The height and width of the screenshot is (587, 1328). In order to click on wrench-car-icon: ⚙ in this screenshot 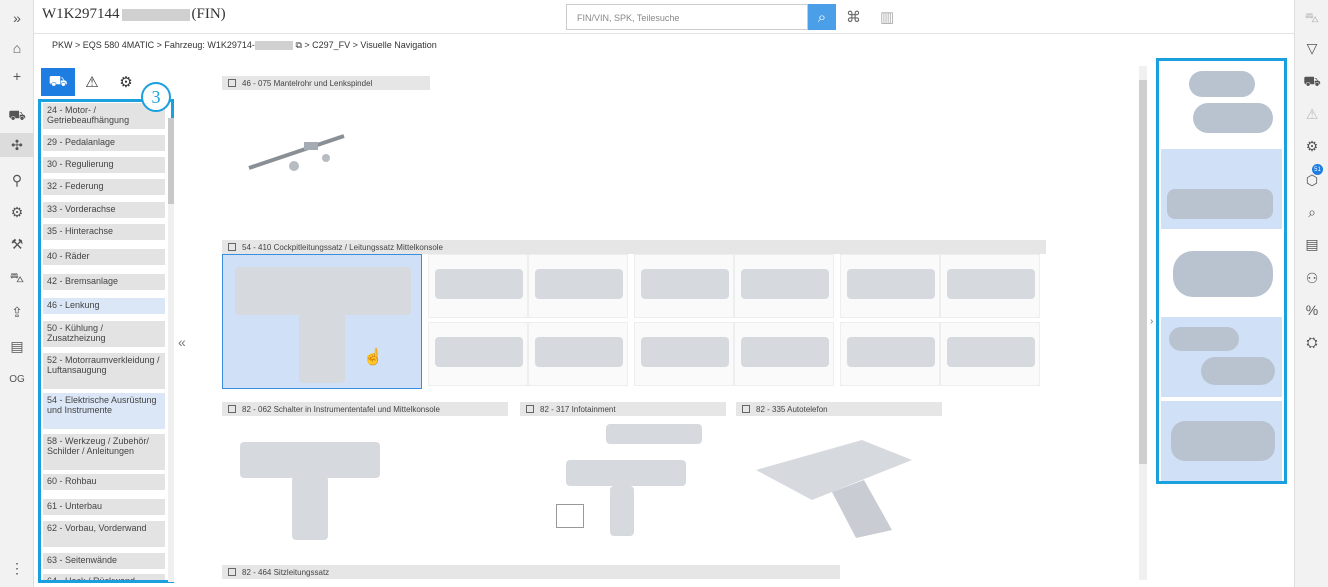, I will do `click(17, 212)`.